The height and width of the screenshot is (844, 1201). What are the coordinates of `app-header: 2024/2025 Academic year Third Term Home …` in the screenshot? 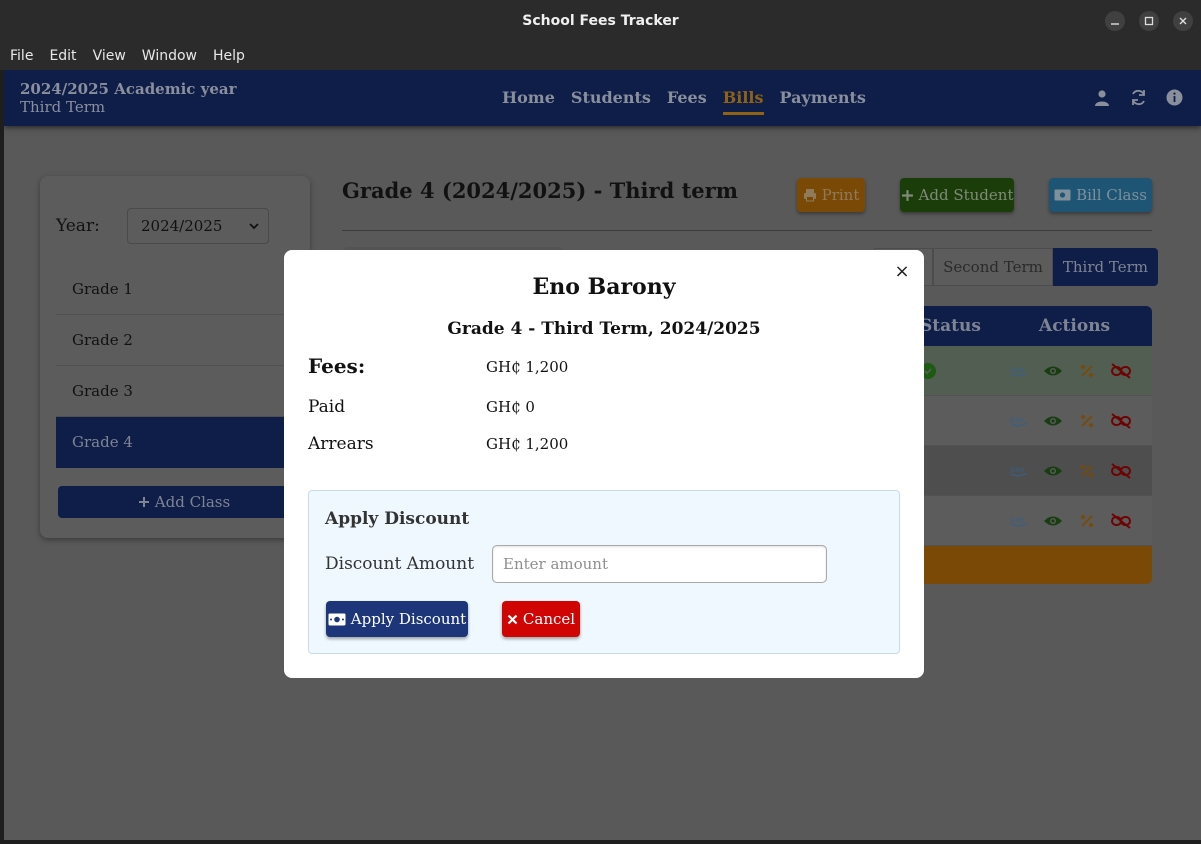 It's located at (602, 98).